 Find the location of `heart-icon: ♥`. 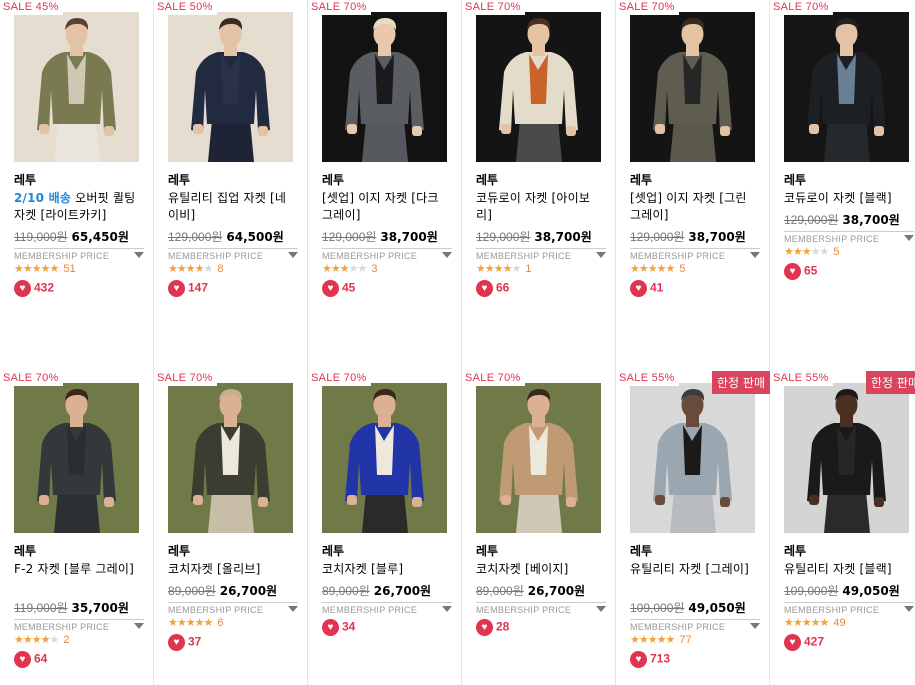

heart-icon: ♥ is located at coordinates (638, 659).